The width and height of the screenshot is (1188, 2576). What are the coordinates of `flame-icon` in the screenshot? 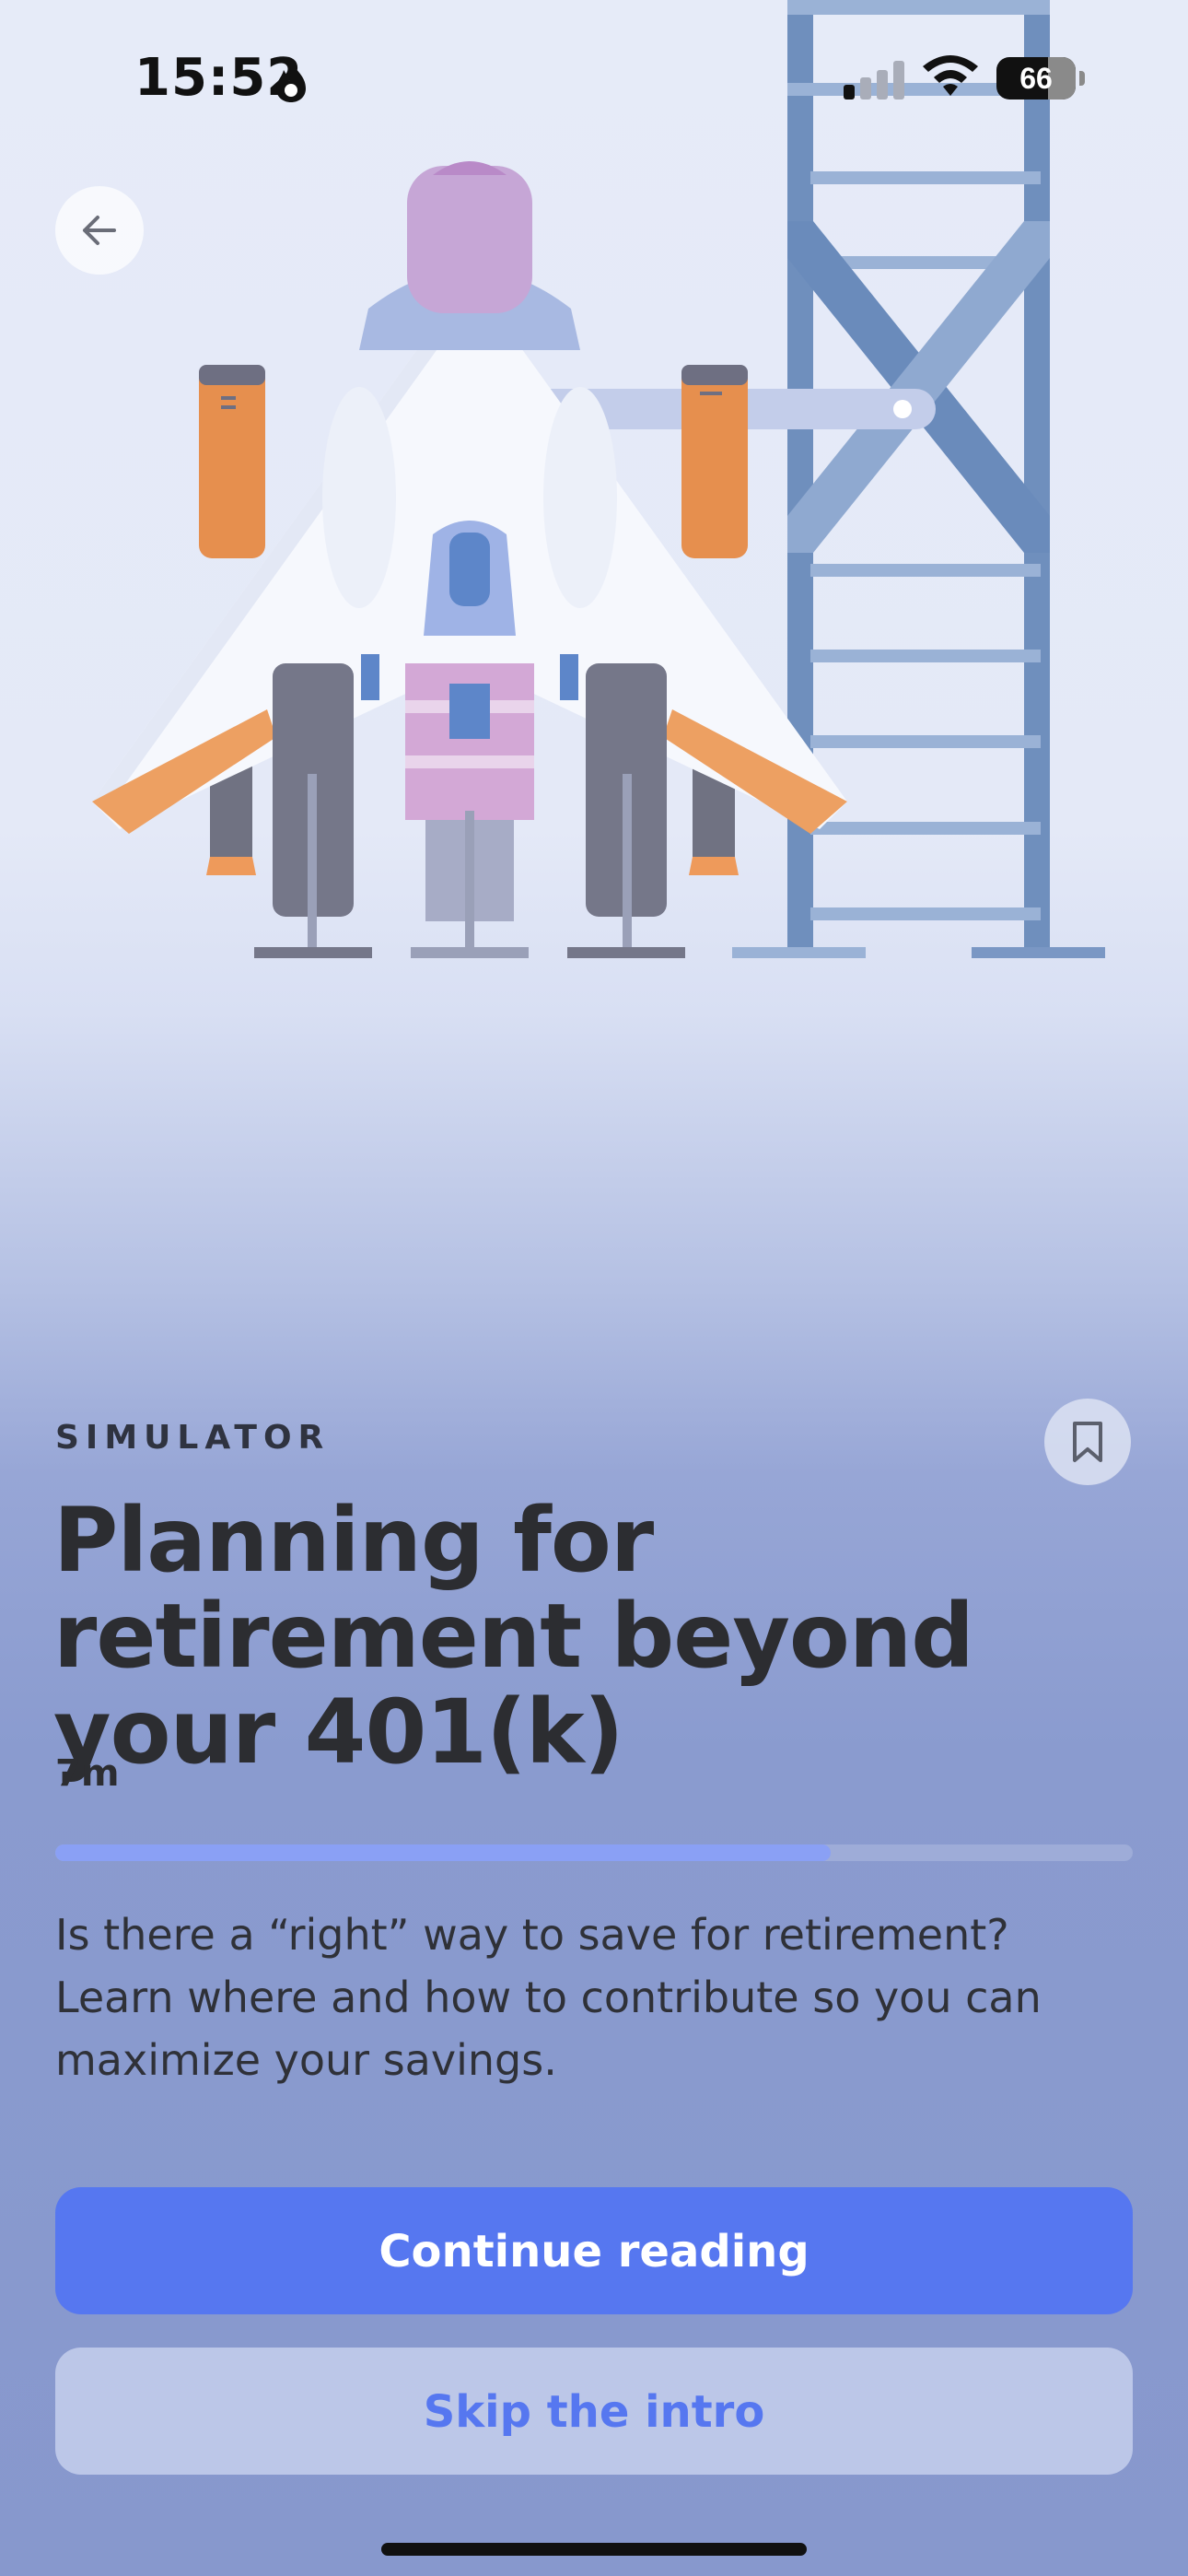 It's located at (291, 81).